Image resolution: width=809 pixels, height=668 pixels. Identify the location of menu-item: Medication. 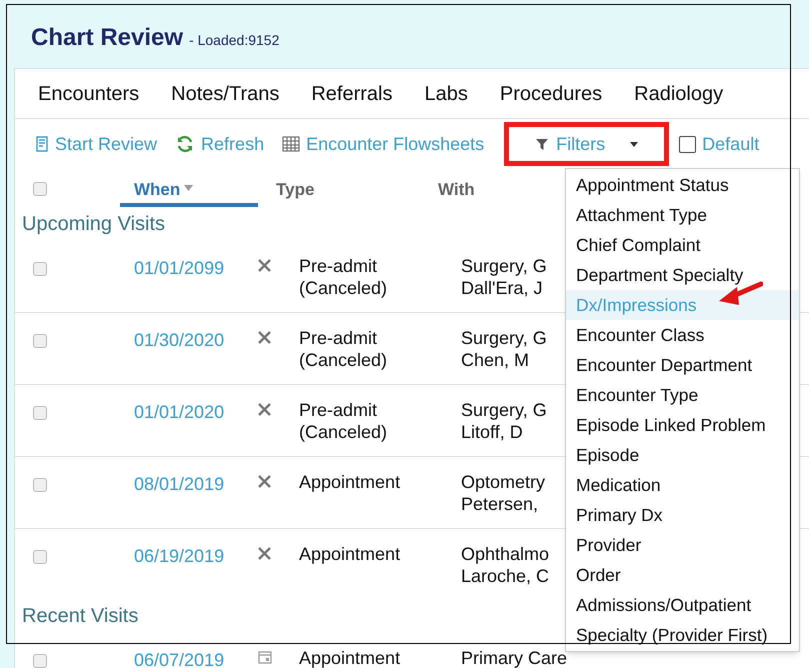
(682, 485).